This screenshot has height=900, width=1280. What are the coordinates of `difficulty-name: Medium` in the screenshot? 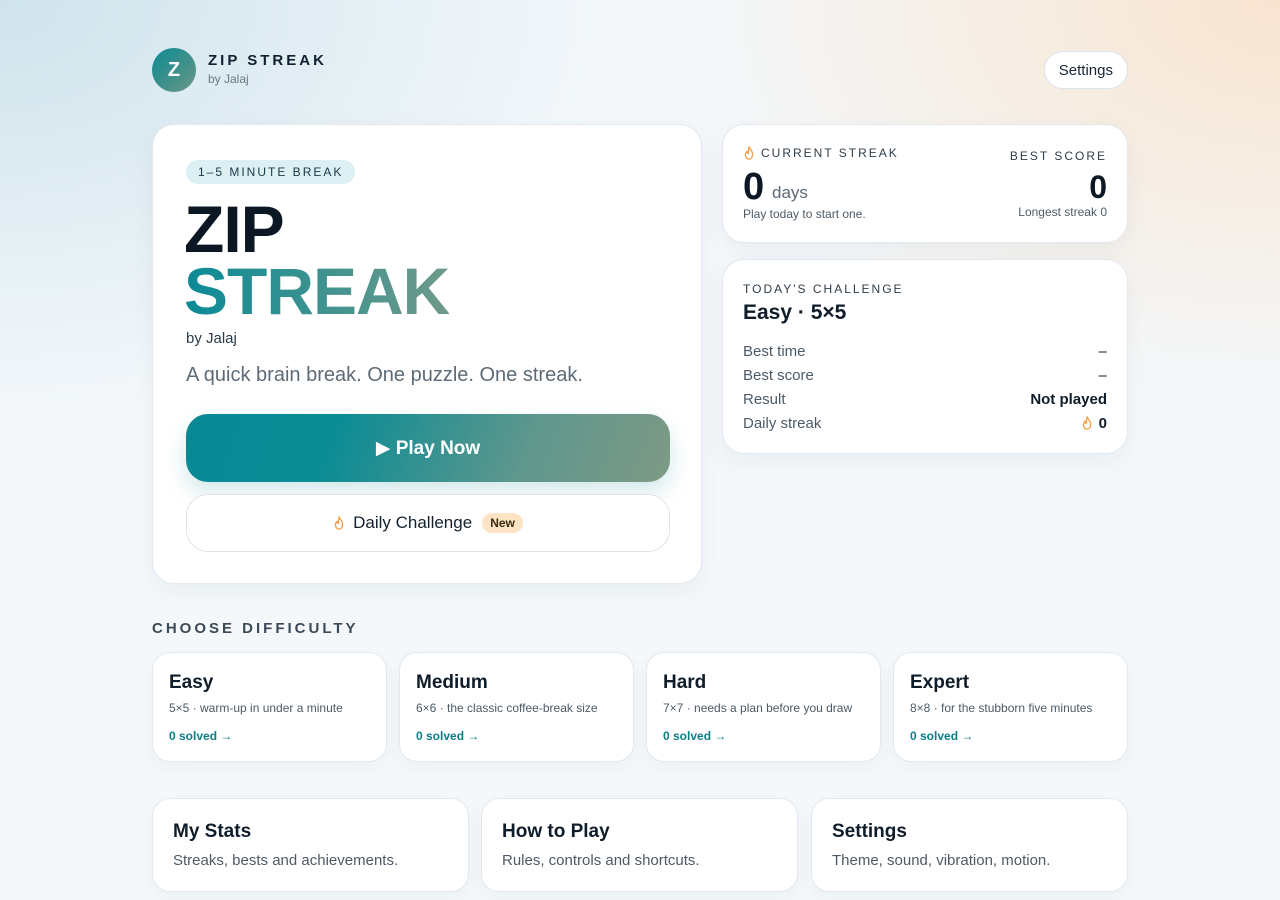 It's located at (452, 682).